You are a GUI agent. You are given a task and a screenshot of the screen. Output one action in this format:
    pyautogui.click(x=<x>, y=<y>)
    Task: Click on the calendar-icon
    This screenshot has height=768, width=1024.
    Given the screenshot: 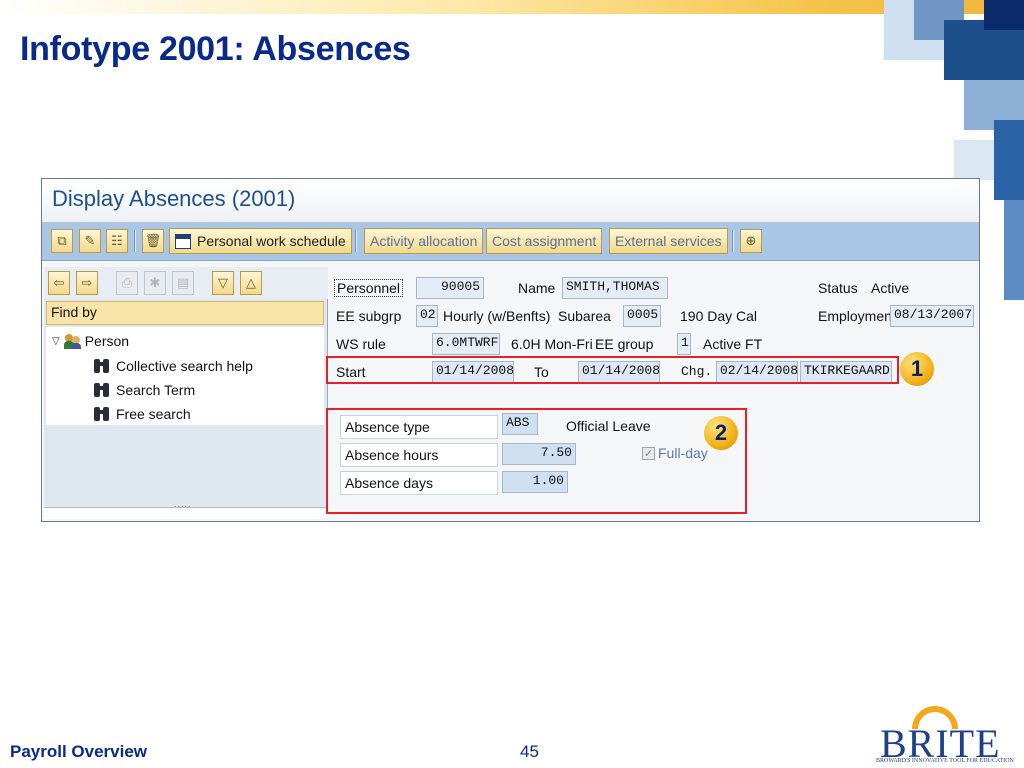 What is the action you would take?
    pyautogui.click(x=183, y=241)
    